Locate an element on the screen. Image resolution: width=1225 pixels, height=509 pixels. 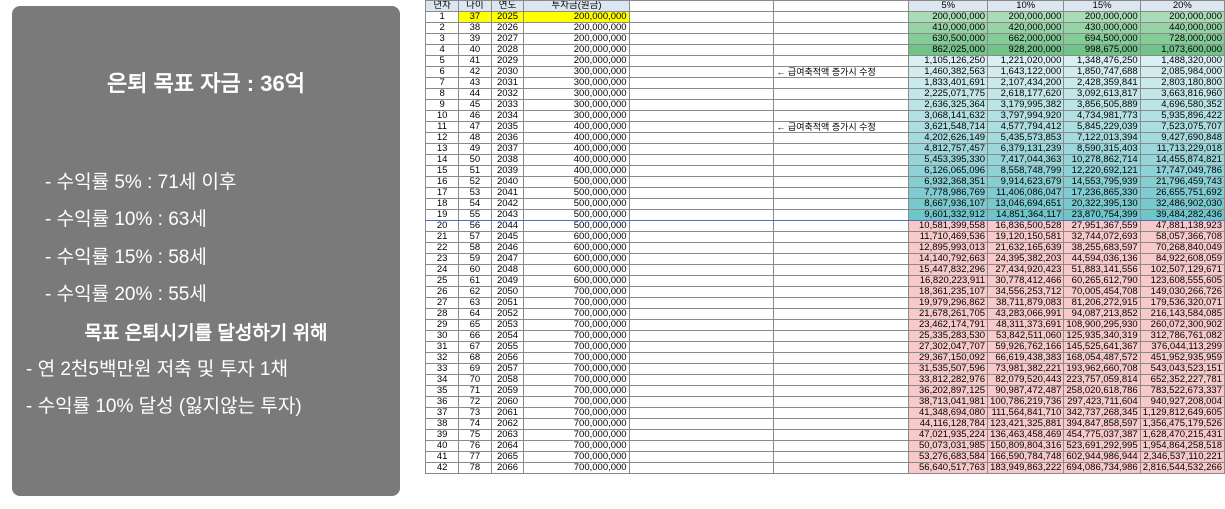
cell-rate-10: 166,590,784,748 is located at coordinates (1026, 457).